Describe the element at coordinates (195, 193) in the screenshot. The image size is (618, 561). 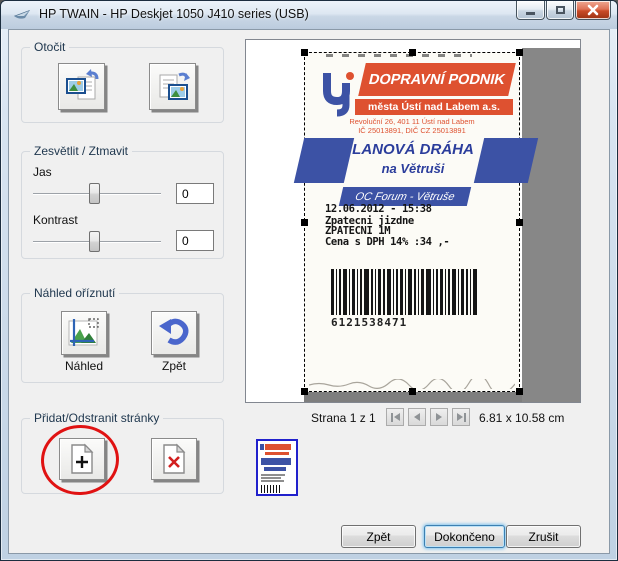
I see `brightness-value-input` at that location.